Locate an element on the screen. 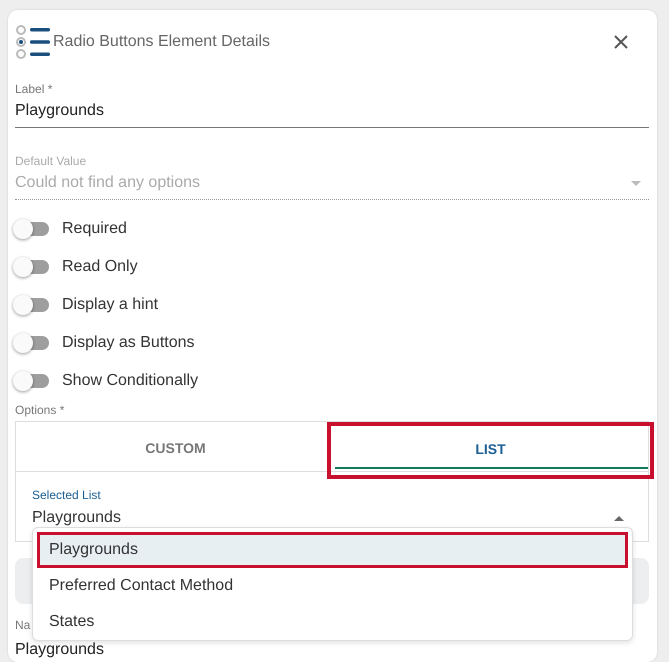 Image resolution: width=669 pixels, height=662 pixels. field-label: Label * is located at coordinates (34, 89).